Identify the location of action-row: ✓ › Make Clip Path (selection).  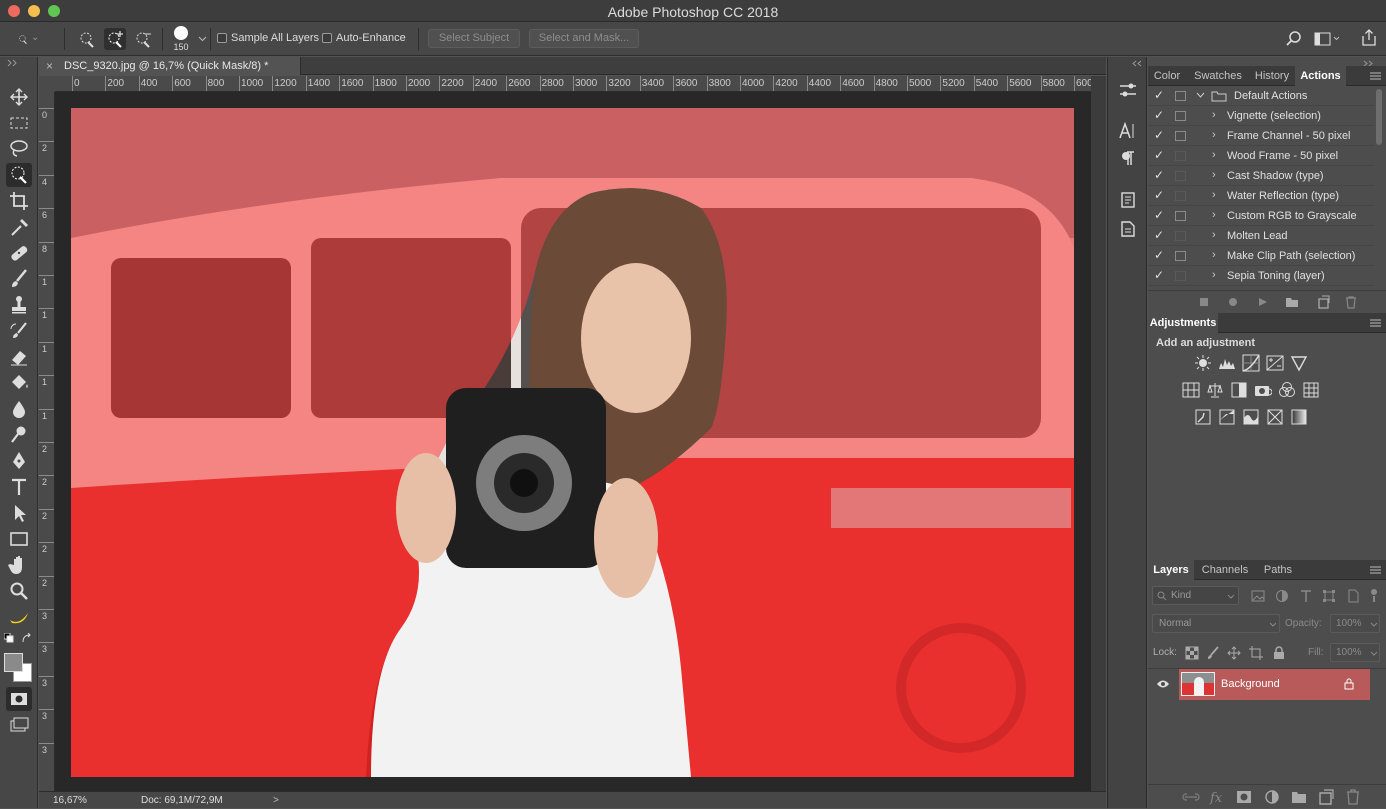
(1261, 256).